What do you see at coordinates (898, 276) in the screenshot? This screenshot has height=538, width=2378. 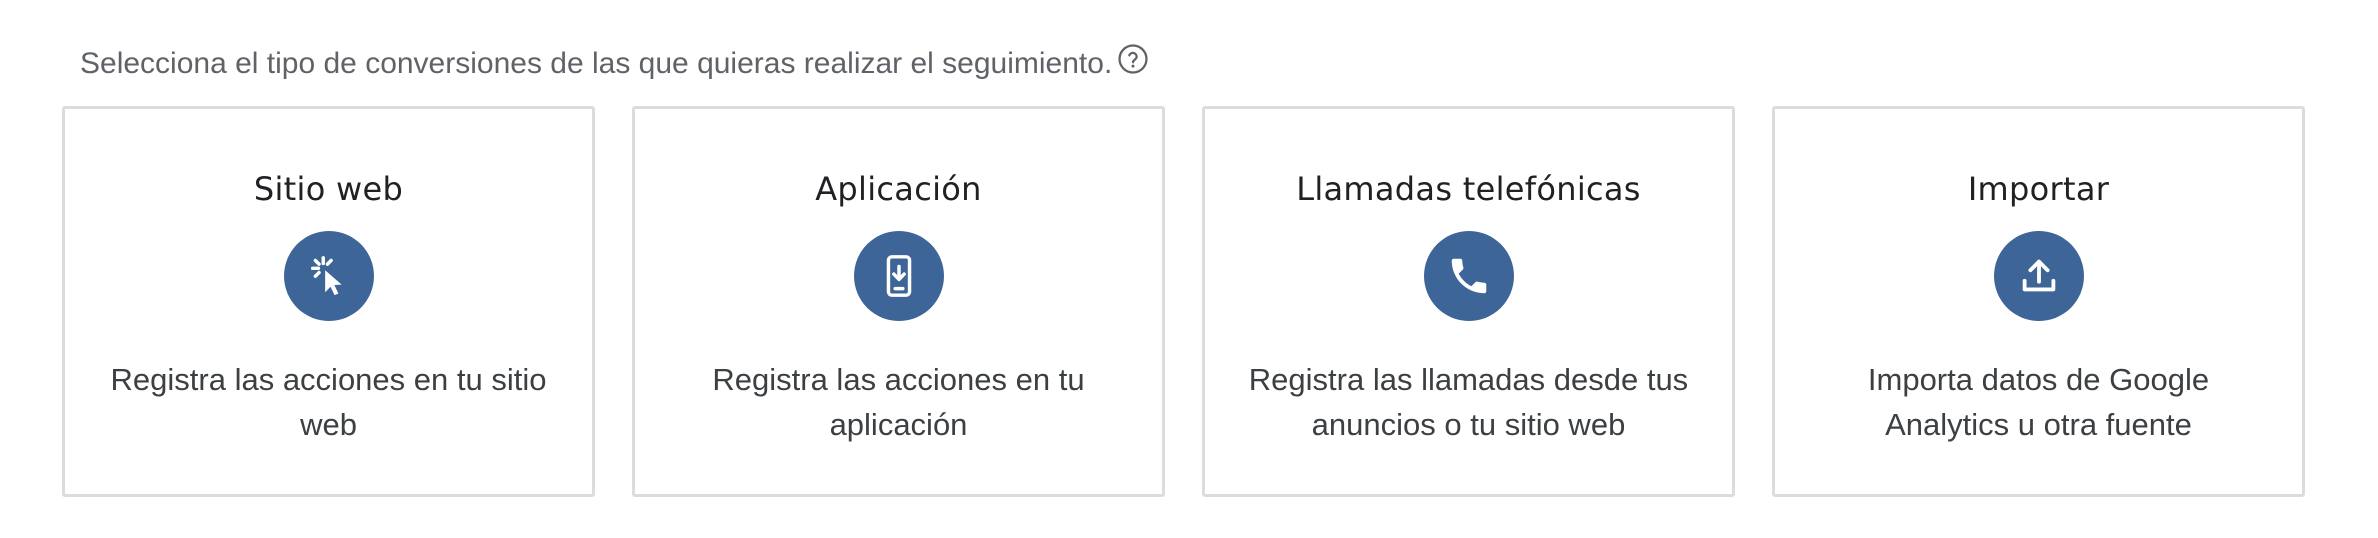 I see `phone-download-icon` at bounding box center [898, 276].